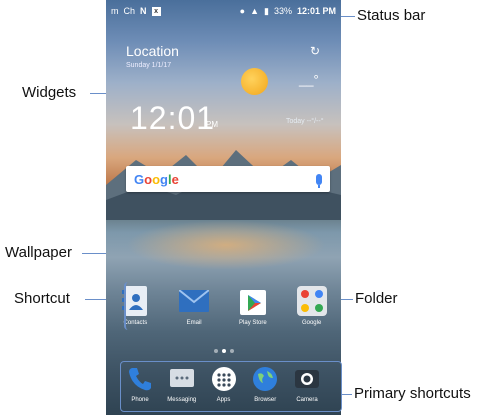  Describe the element at coordinates (172, 118) in the screenshot. I see `clock-time: 12:01` at that location.